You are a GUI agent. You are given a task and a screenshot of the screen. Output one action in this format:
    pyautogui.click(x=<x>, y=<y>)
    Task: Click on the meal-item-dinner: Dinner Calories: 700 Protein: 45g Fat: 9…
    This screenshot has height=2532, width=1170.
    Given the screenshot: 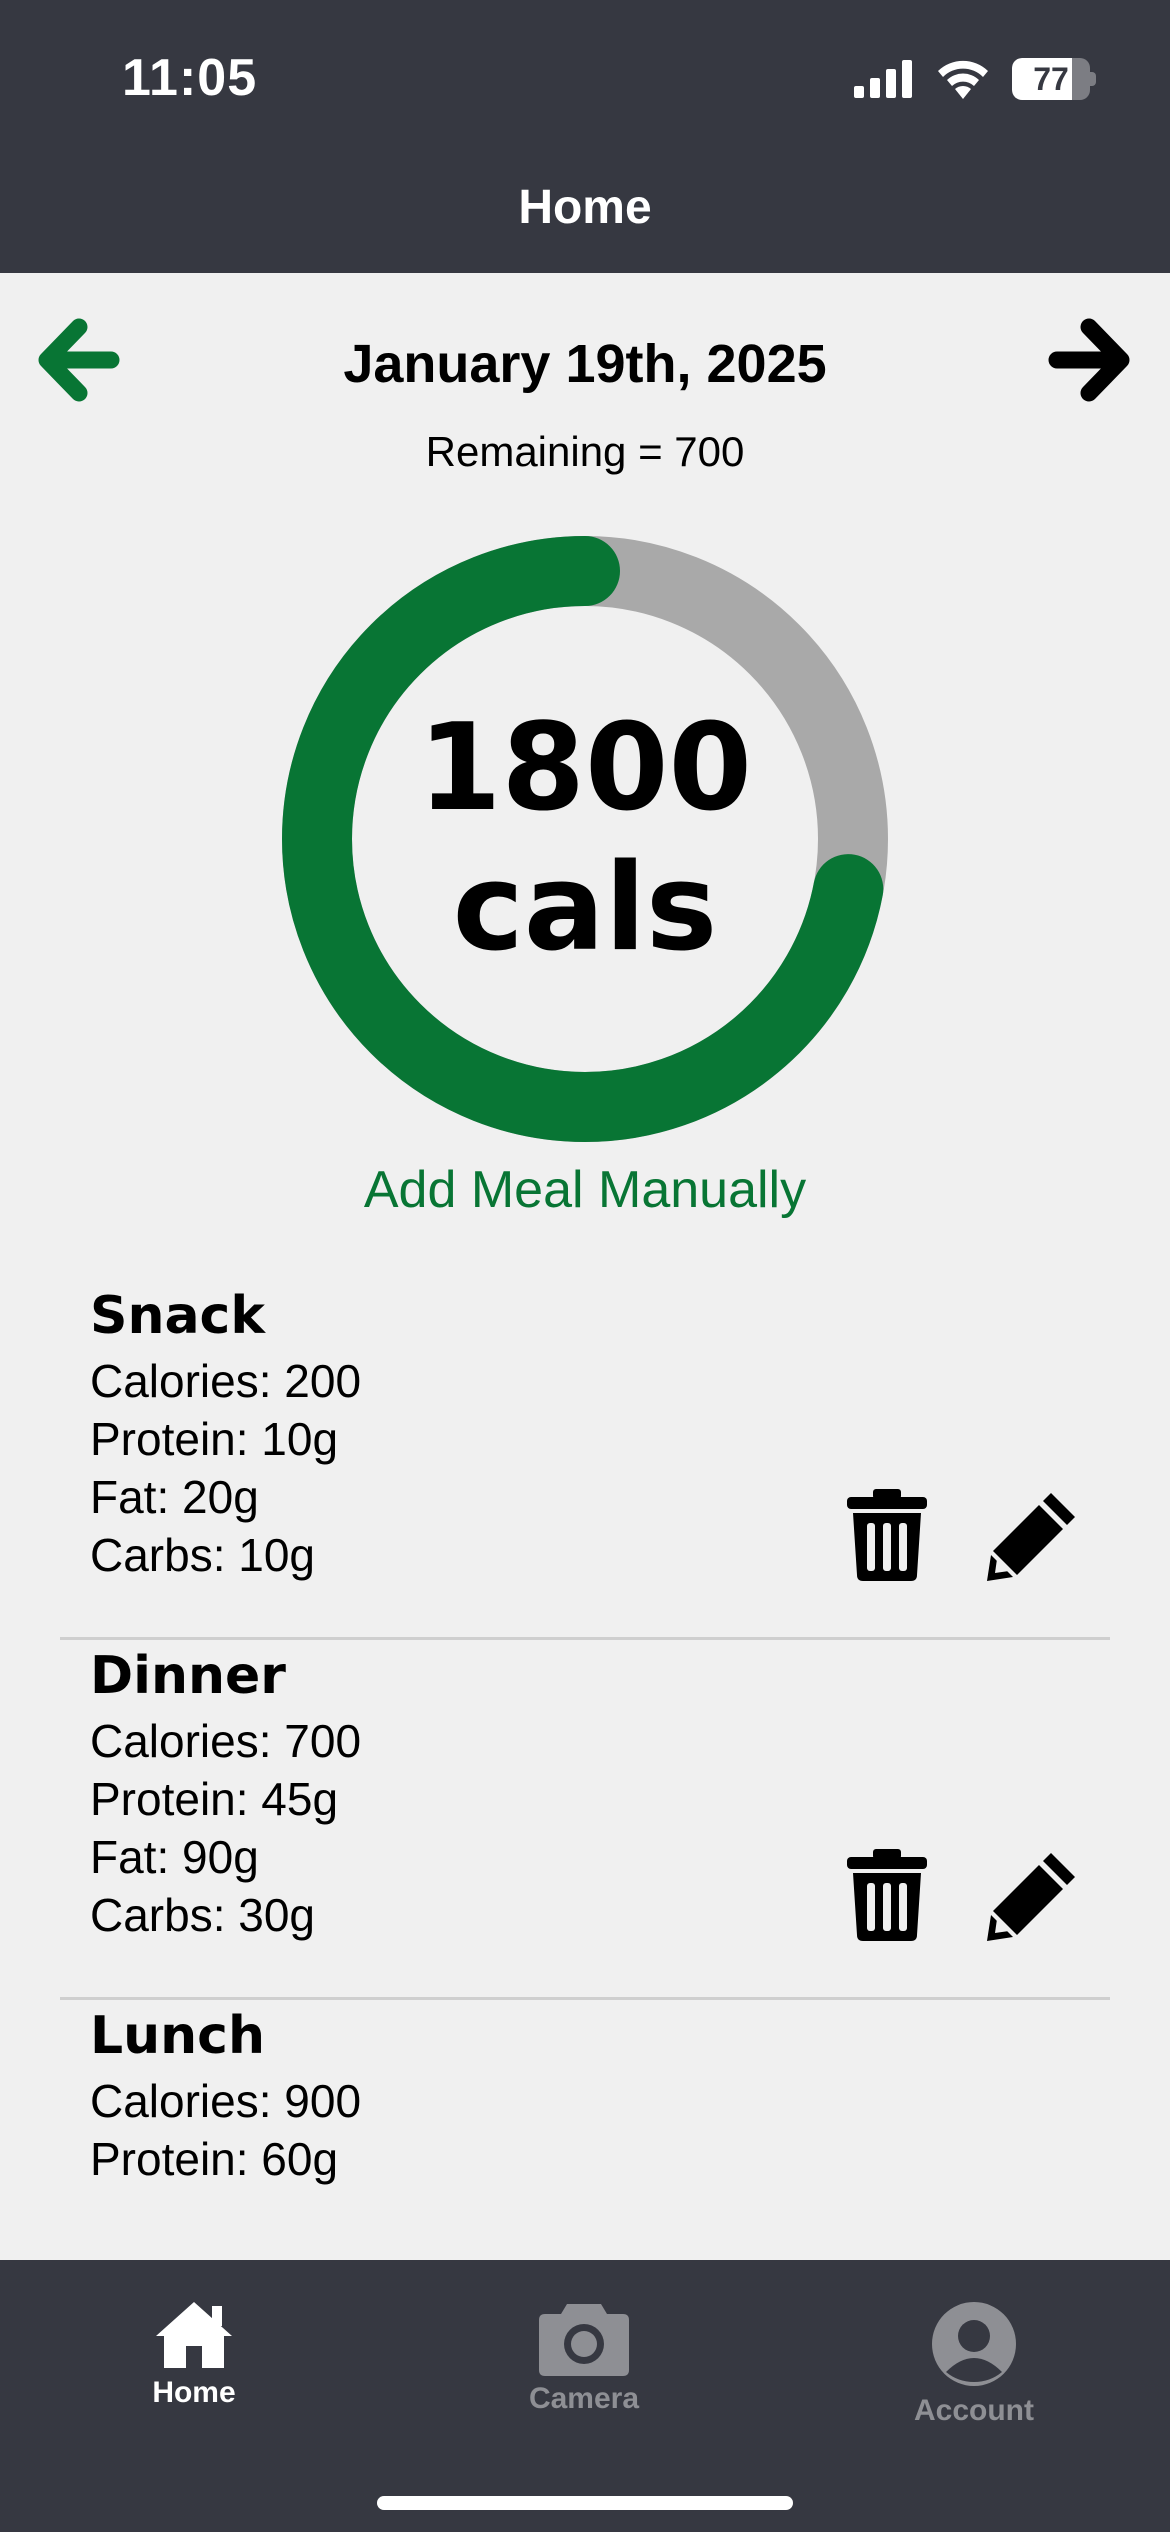 What is the action you would take?
    pyautogui.click(x=585, y=1820)
    